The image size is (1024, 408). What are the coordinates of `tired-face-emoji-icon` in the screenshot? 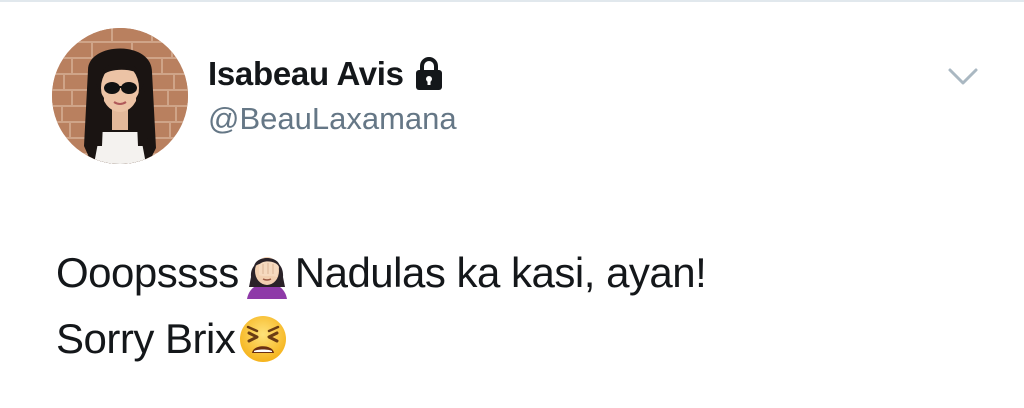 It's located at (263, 339).